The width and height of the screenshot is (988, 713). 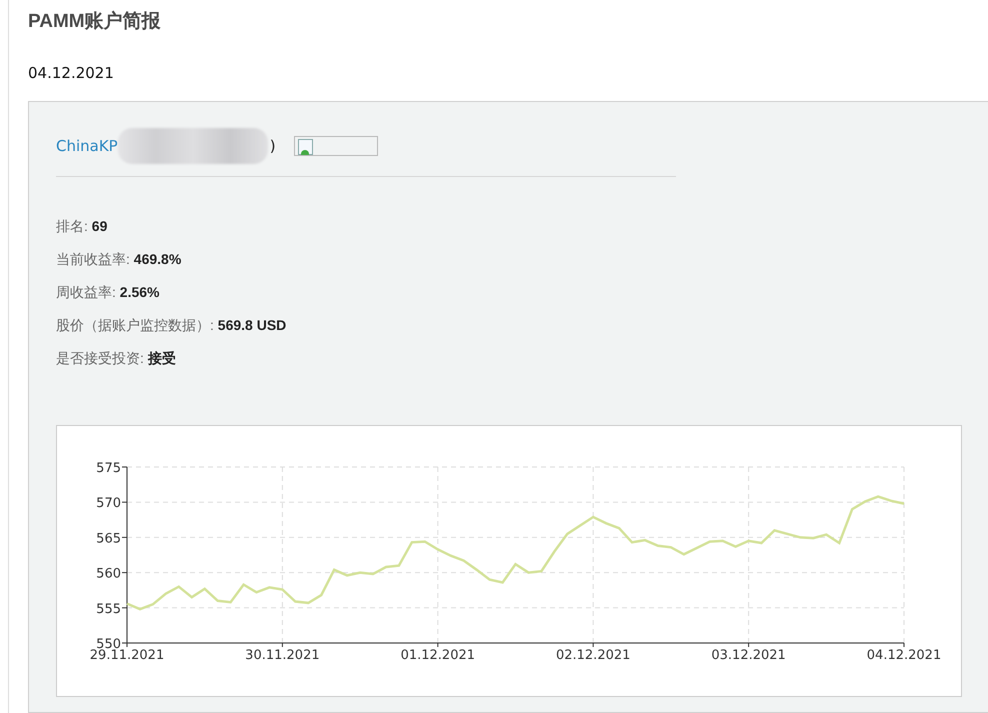 I want to click on stat-line: 当前收益率: 469.8%, so click(x=119, y=259).